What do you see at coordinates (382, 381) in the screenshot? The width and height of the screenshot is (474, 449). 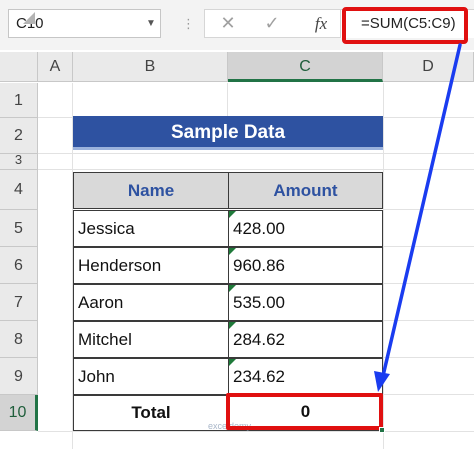 I see `arrow-head-icon` at bounding box center [382, 381].